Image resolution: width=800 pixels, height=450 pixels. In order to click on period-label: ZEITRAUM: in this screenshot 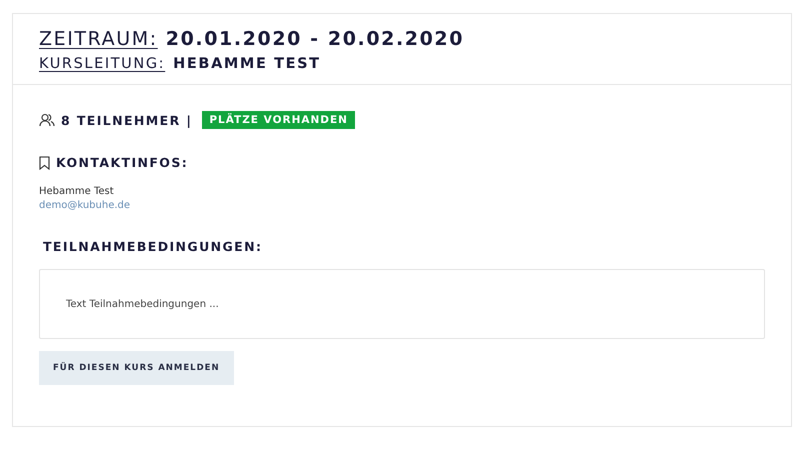, I will do `click(98, 39)`.